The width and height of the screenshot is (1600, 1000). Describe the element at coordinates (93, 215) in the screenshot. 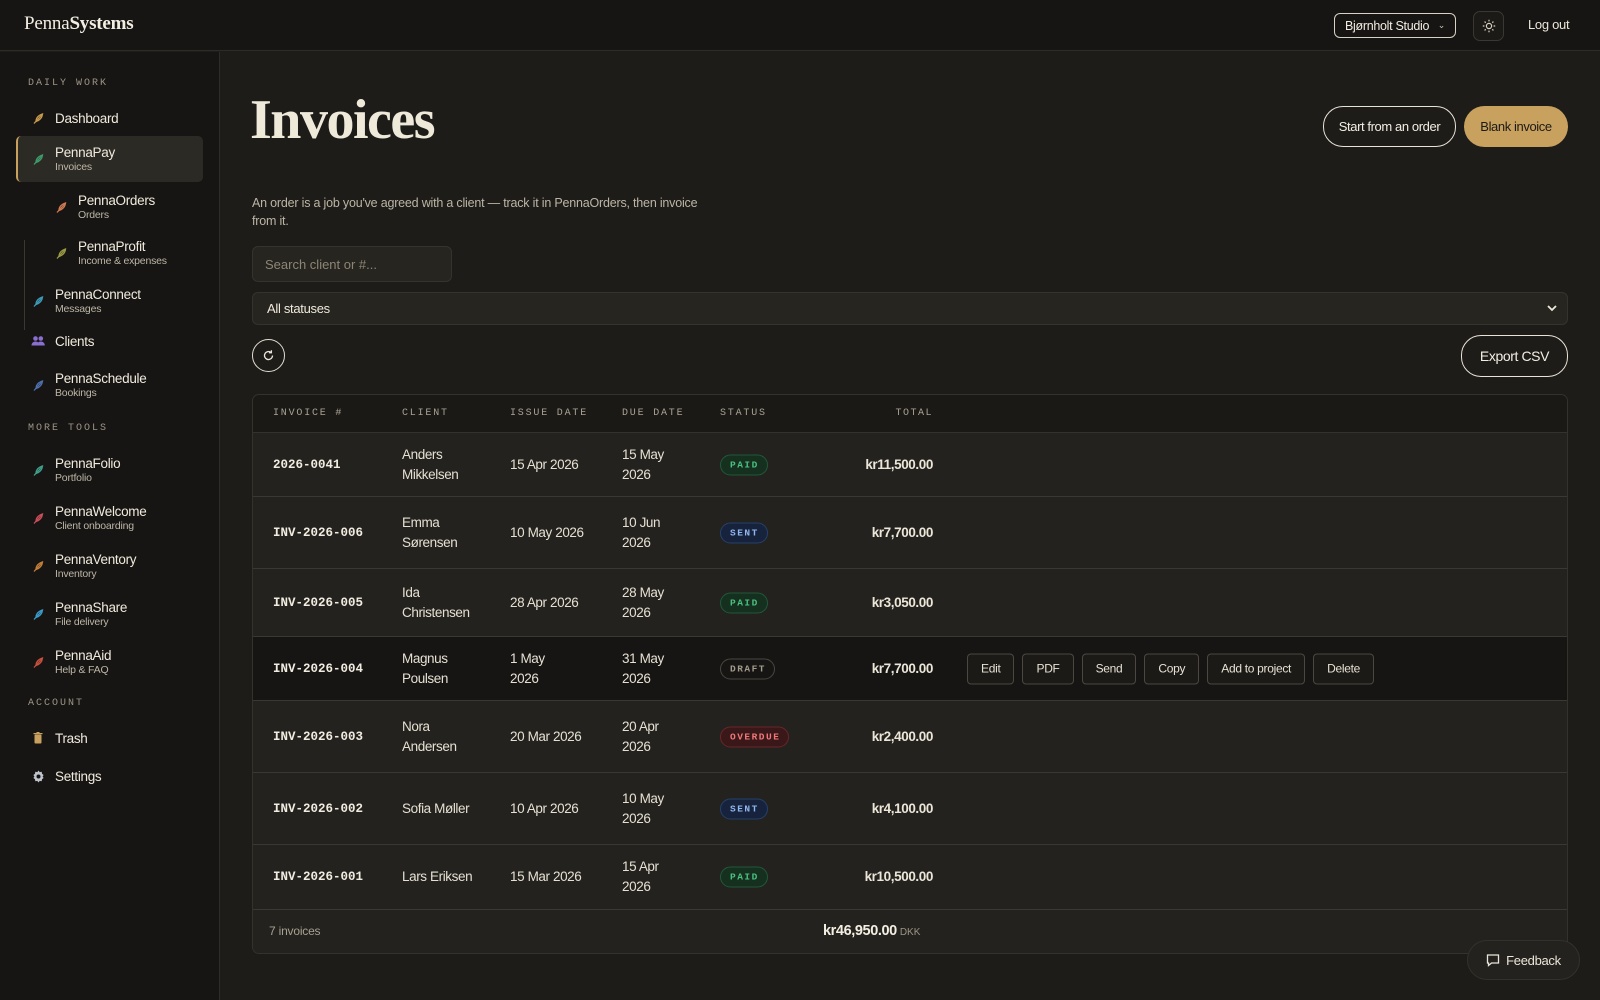

I see `sidebar-item-sublabel: Orders` at that location.